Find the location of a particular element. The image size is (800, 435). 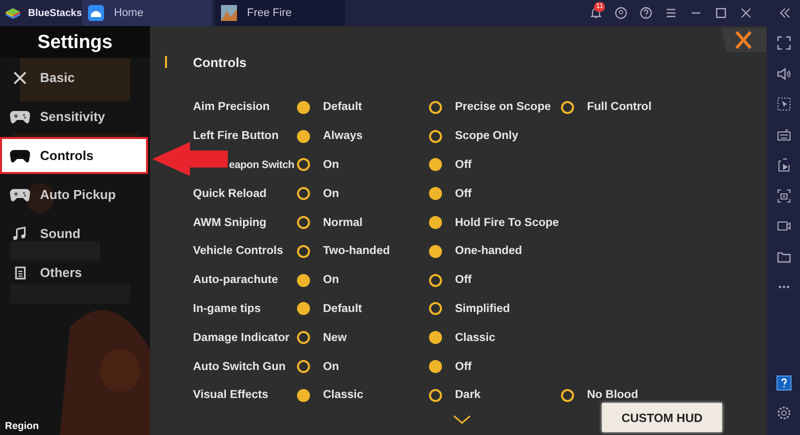

keyboard-icon is located at coordinates (784, 134).